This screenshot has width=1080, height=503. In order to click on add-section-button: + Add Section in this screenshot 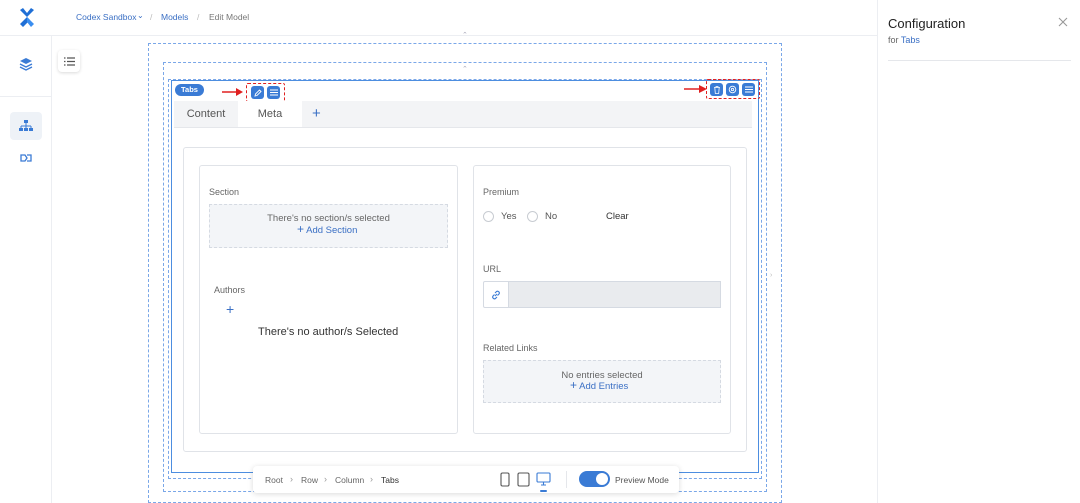, I will do `click(327, 229)`.